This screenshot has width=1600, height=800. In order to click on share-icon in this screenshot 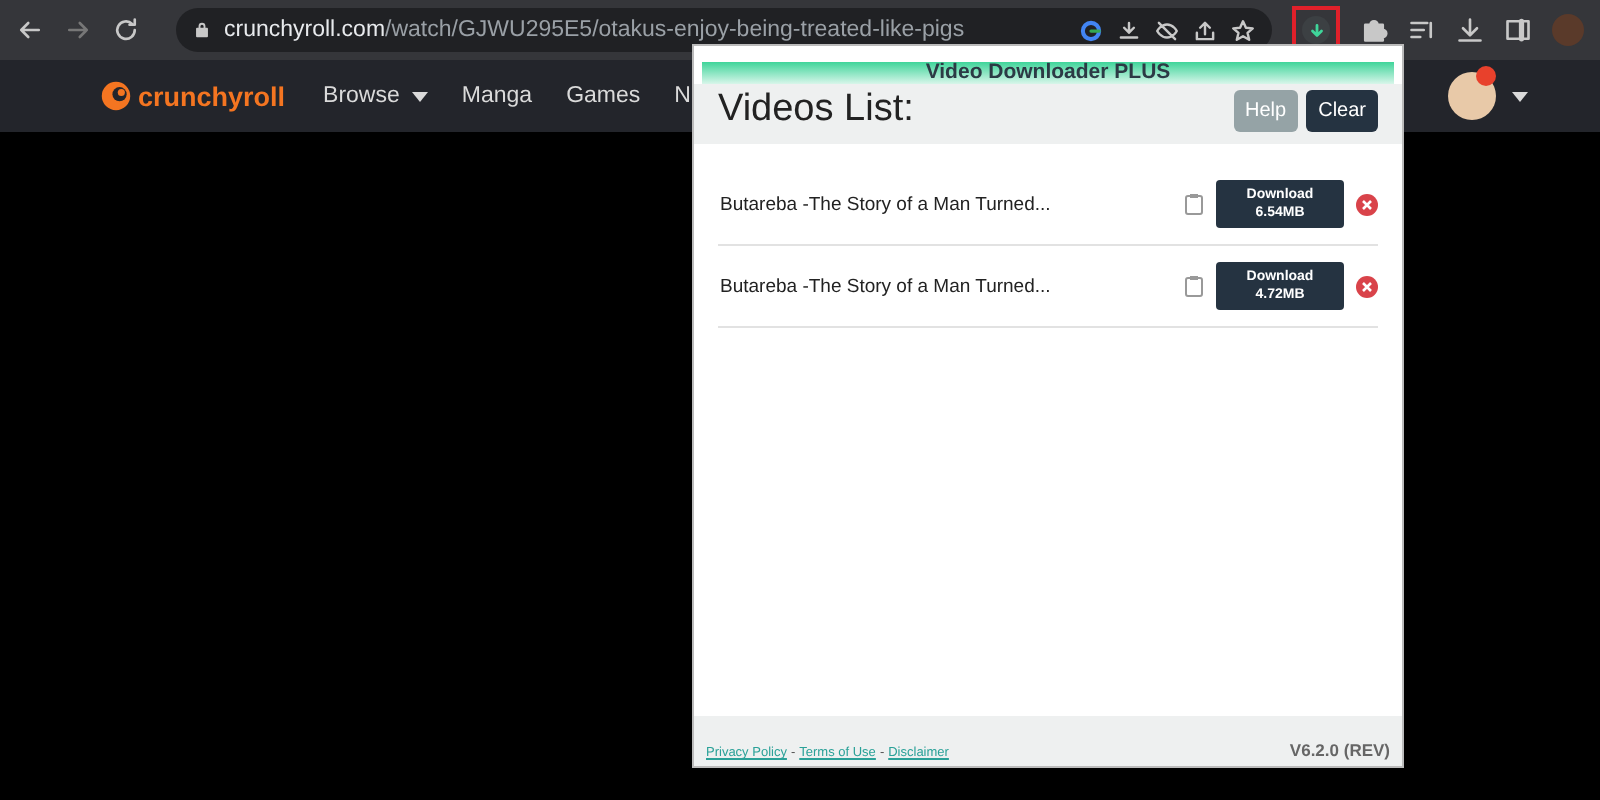, I will do `click(1205, 30)`.